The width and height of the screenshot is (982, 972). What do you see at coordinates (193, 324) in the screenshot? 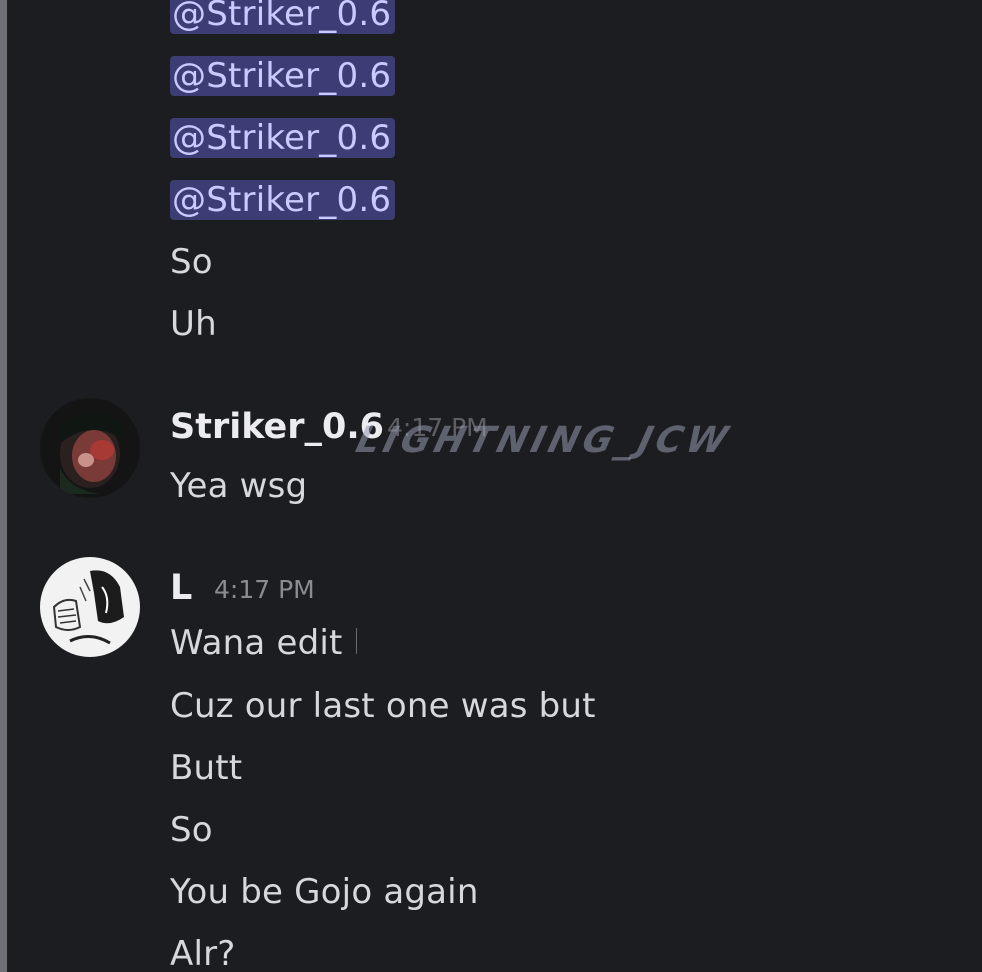
I see `message-line: Uh` at bounding box center [193, 324].